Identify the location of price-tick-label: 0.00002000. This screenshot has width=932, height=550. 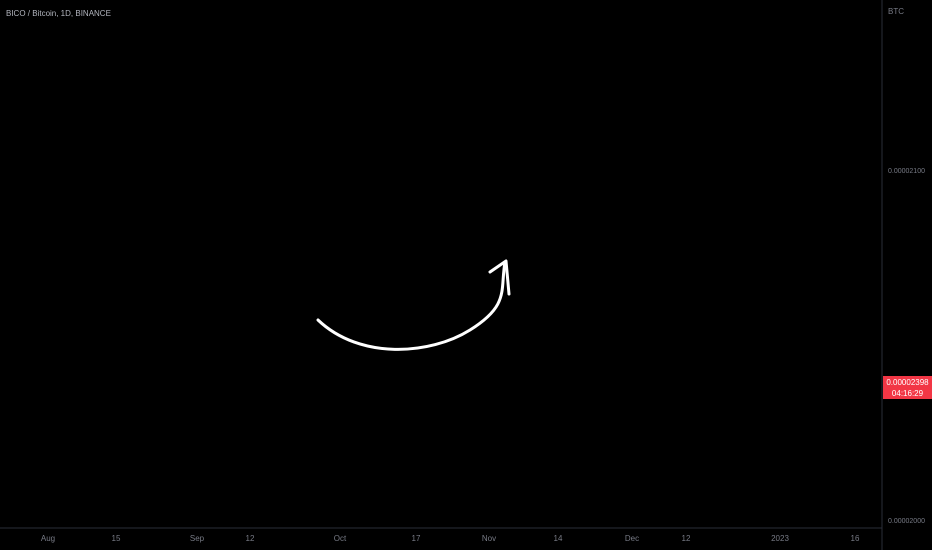
(906, 521).